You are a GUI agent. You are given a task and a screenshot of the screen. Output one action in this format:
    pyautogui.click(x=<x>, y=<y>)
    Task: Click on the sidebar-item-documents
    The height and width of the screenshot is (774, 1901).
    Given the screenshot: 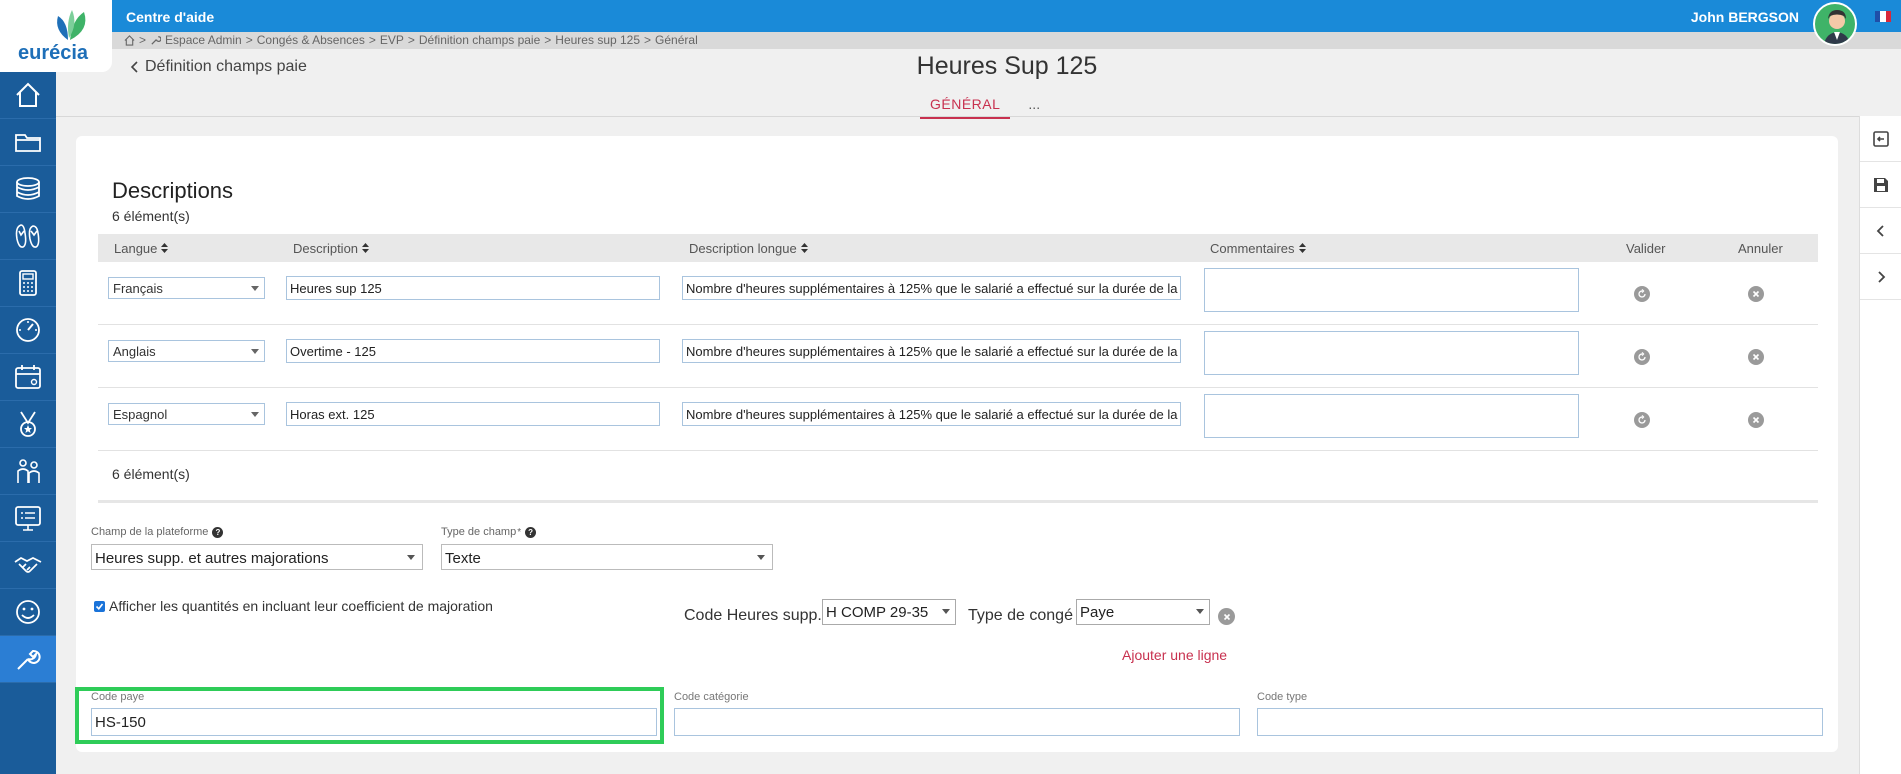 What is the action you would take?
    pyautogui.click(x=28, y=142)
    